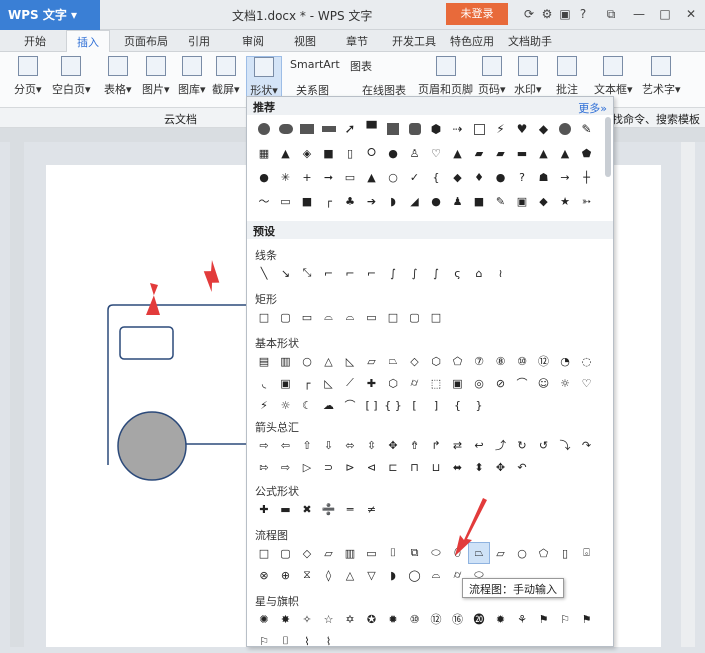  Describe the element at coordinates (479, 177) in the screenshot. I see `shape-item: ♦` at that location.